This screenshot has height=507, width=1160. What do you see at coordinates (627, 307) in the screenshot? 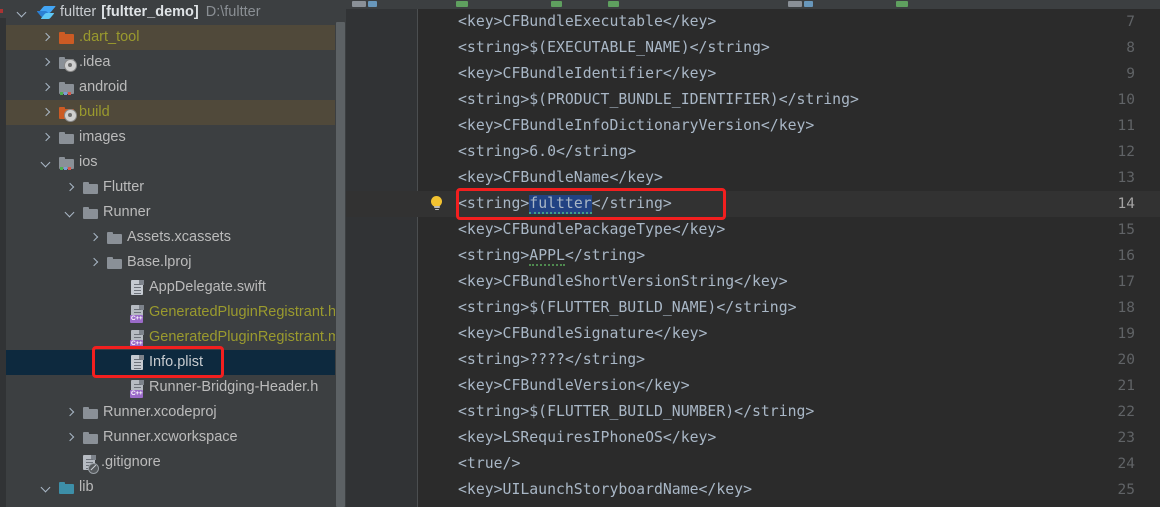
I see `code-line-text: <string>$(FLUTTER_BUILD_NAME)</string>` at bounding box center [627, 307].